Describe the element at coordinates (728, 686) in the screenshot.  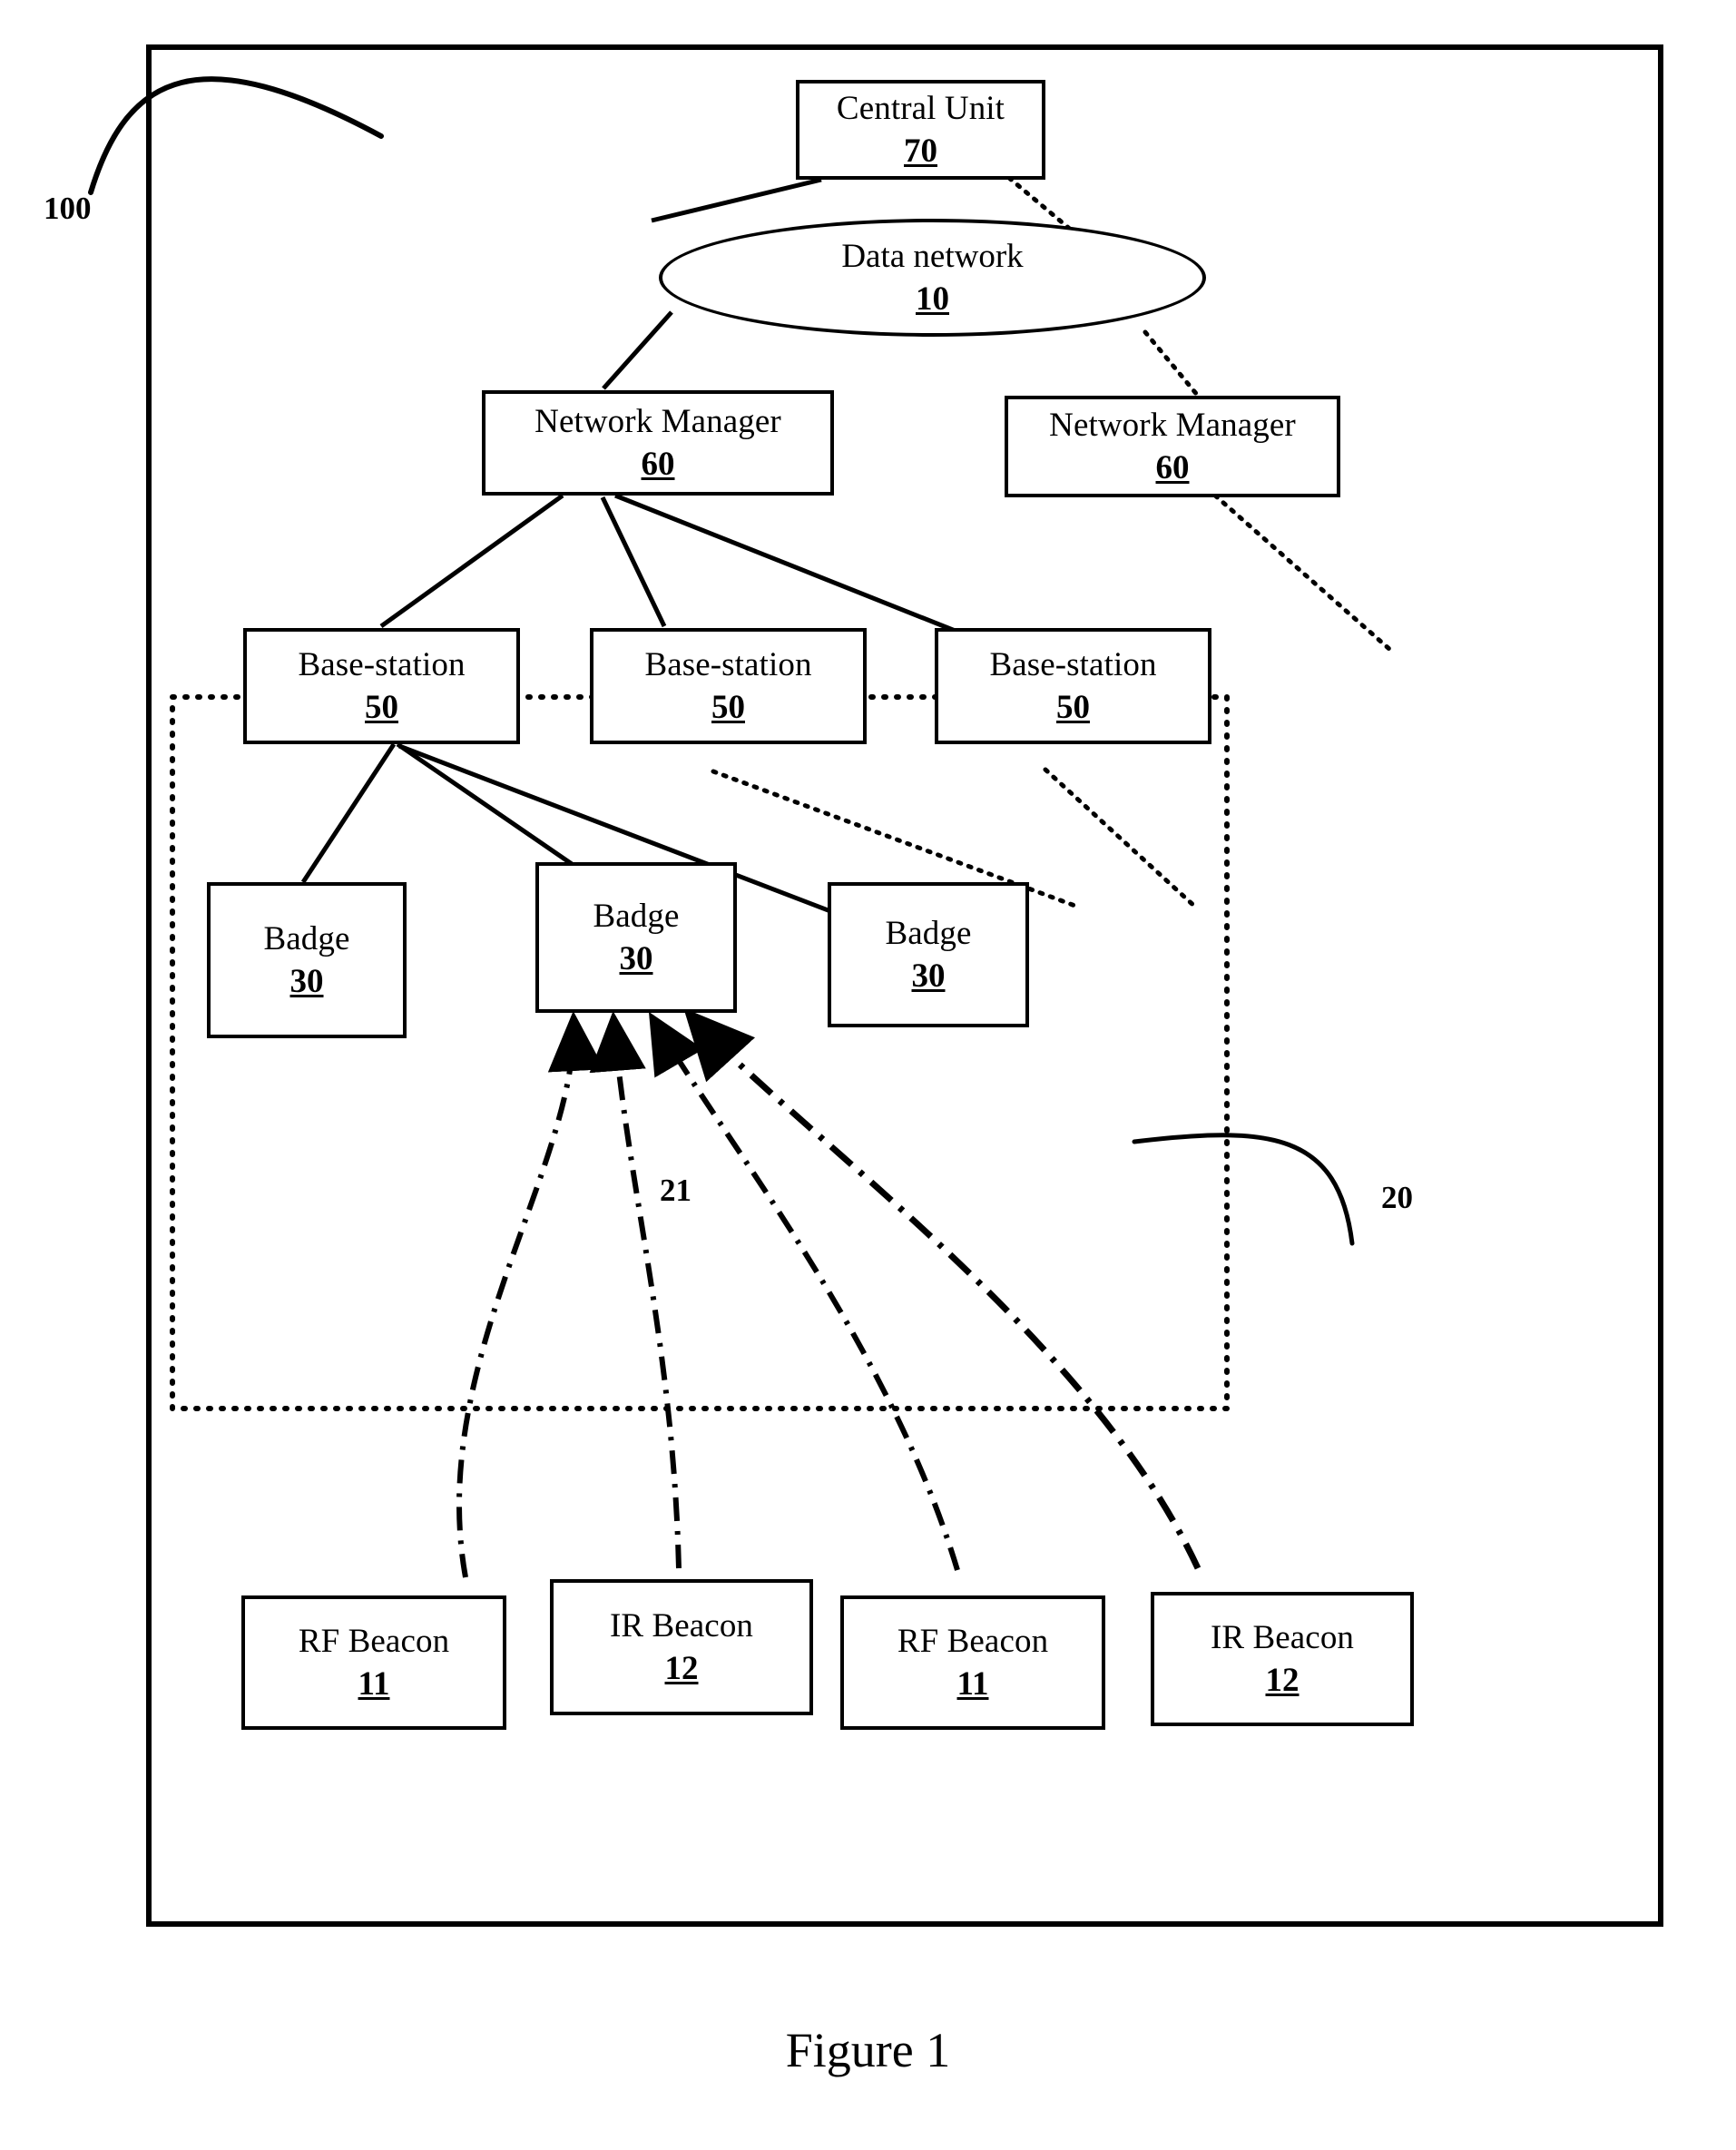
I see `node-base-station-2: Base-station 50` at that location.